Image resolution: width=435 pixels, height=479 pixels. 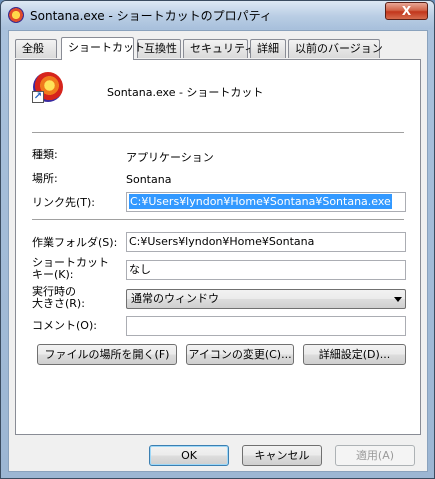 I want to click on shortcut-arrow-icon: ↗, so click(x=38, y=97).